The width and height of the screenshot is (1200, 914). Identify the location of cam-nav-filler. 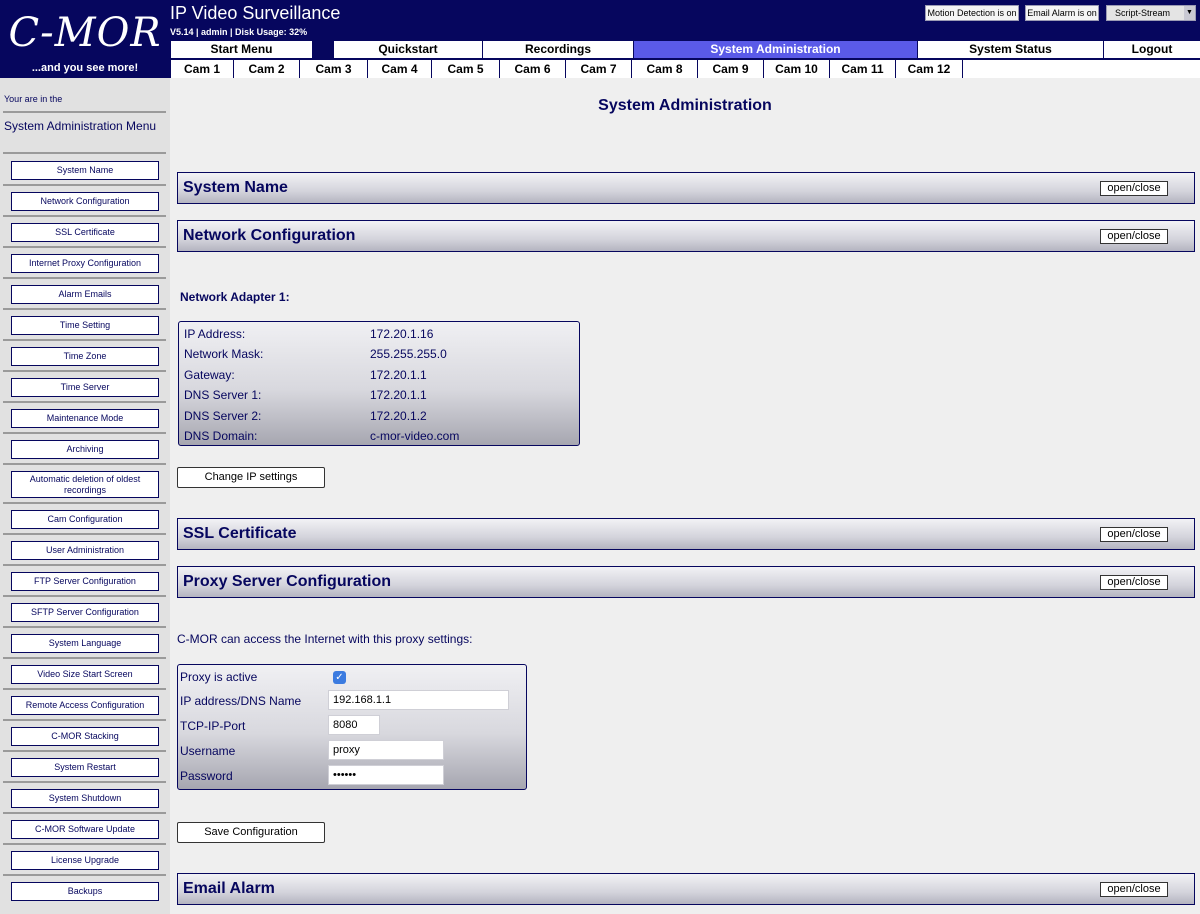
(1081, 69).